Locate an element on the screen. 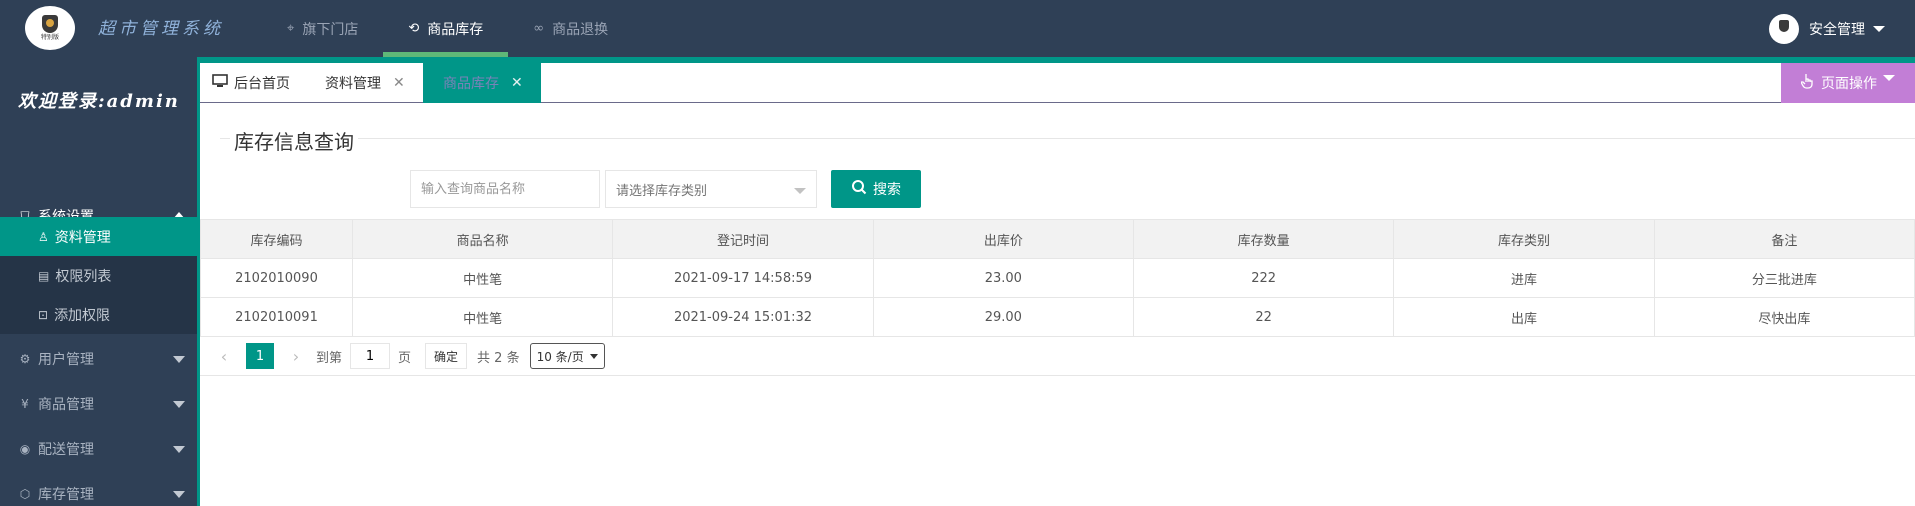  topnav-item-returns: ∞ 商品退换 is located at coordinates (570, 28).